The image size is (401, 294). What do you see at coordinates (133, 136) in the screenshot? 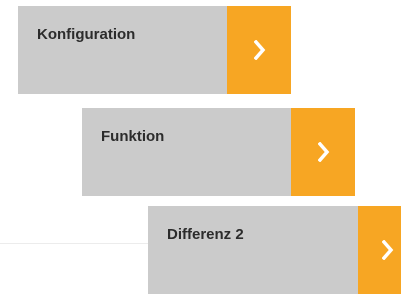
I see `nav-tile-label: Funktion` at bounding box center [133, 136].